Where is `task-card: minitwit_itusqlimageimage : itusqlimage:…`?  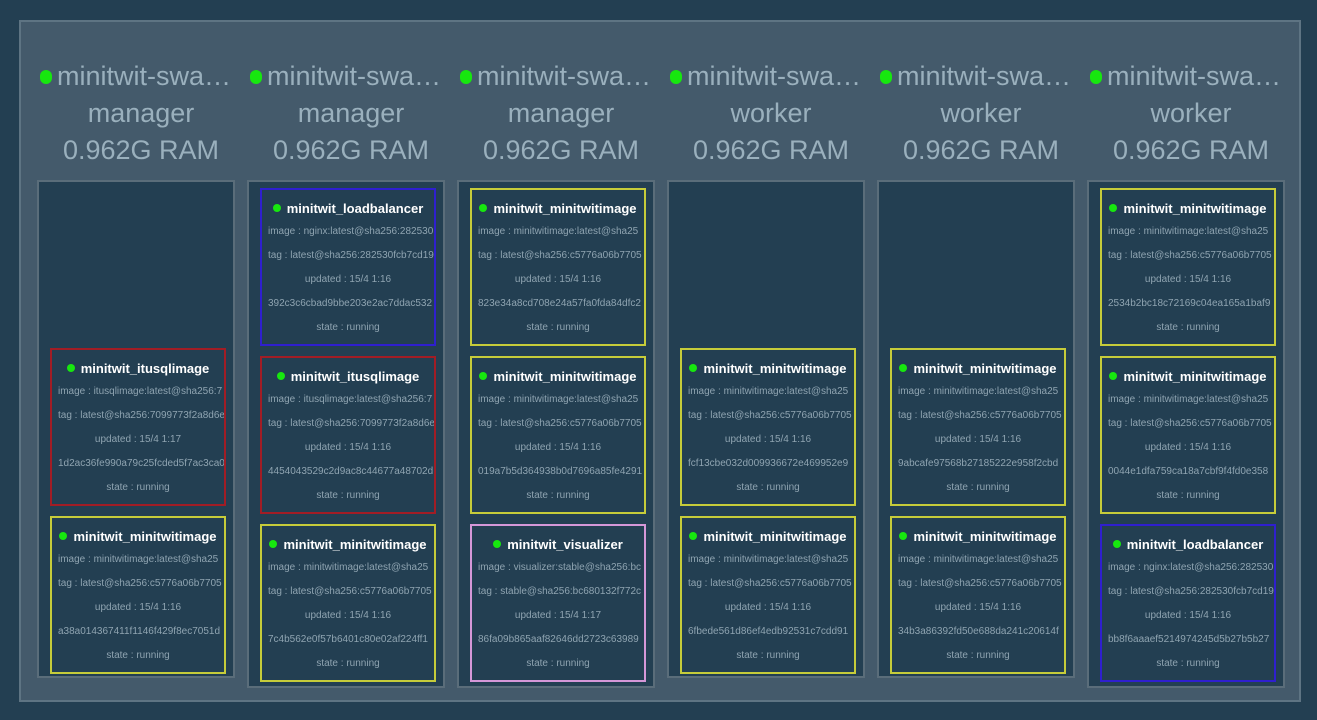 task-card: minitwit_itusqlimageimage : itusqlimage:… is located at coordinates (348, 435).